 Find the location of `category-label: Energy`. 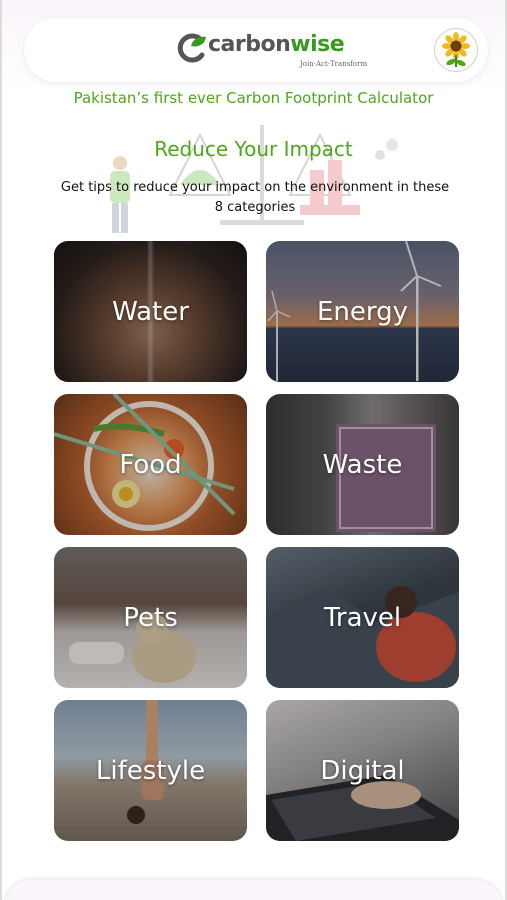

category-label: Energy is located at coordinates (362, 311).